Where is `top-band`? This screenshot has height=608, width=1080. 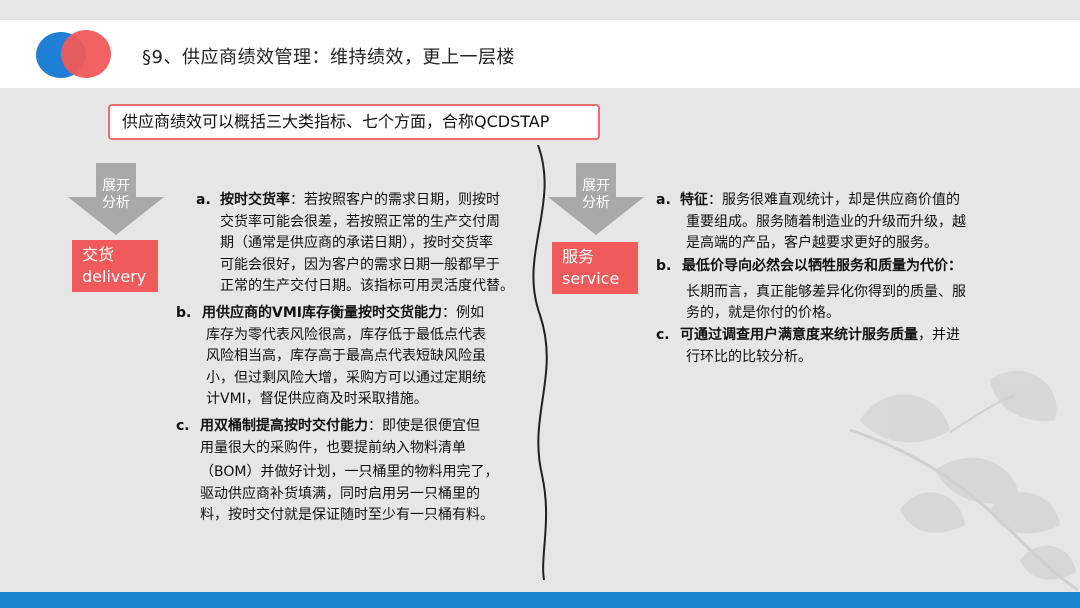 top-band is located at coordinates (540, 10).